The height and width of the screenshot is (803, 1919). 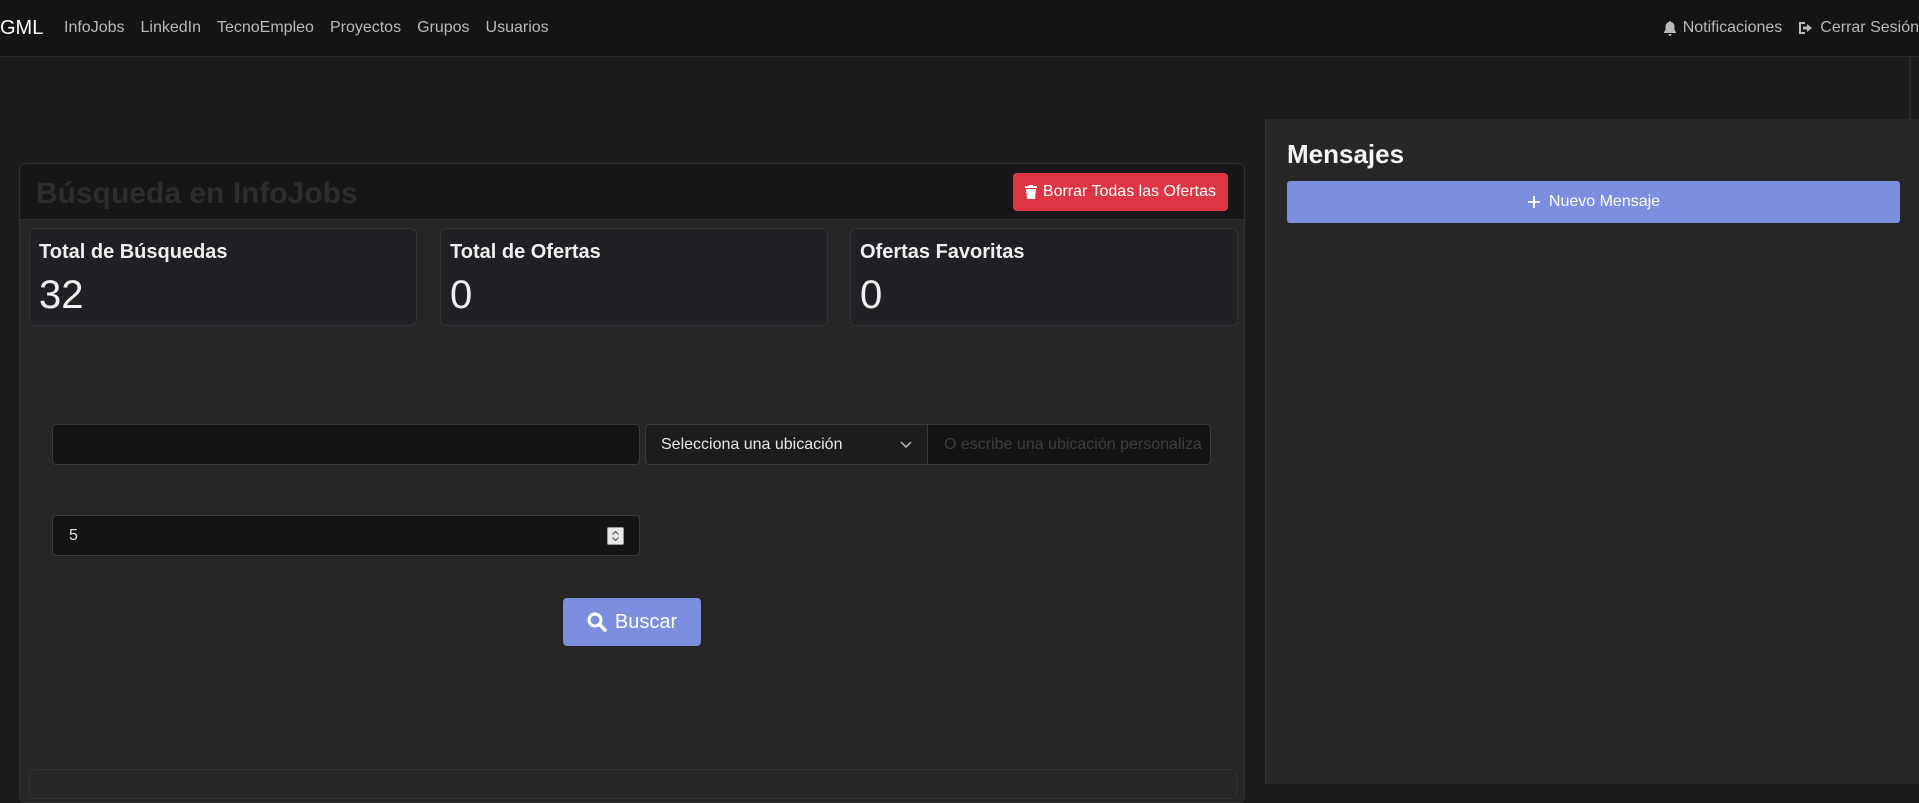 What do you see at coordinates (517, 28) in the screenshot?
I see `nav-link-usuarios: Usuarios` at bounding box center [517, 28].